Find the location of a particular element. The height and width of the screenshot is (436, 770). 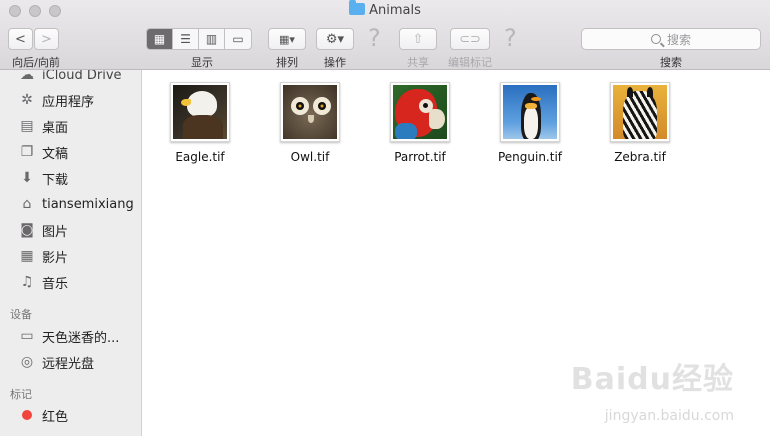

list-view-icon: ☰ is located at coordinates (186, 39).